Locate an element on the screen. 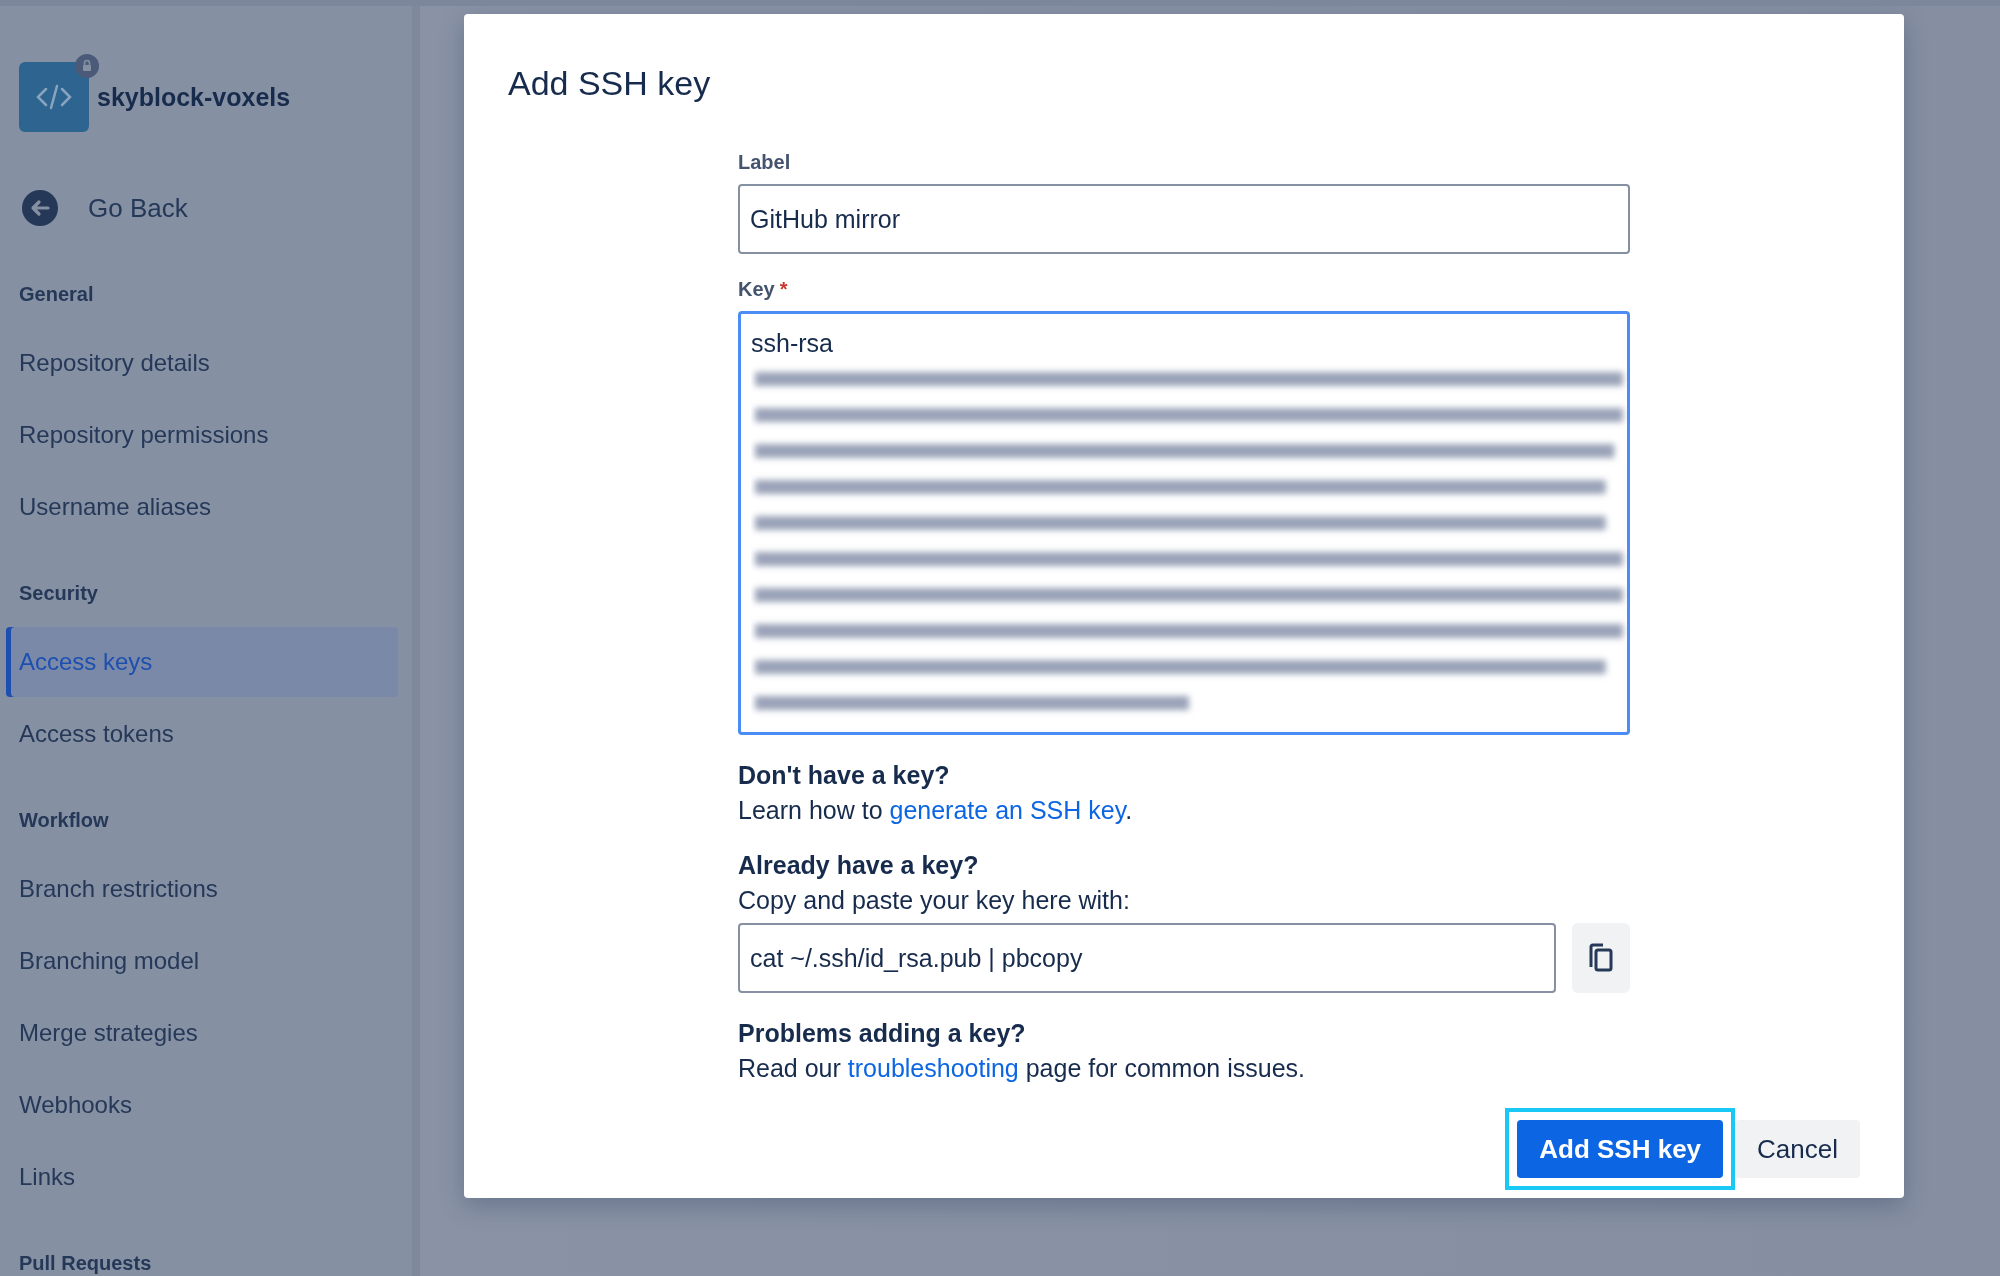 This screenshot has height=1276, width=2000. help-text: Learn how to generate an SSH key. is located at coordinates (936, 810).